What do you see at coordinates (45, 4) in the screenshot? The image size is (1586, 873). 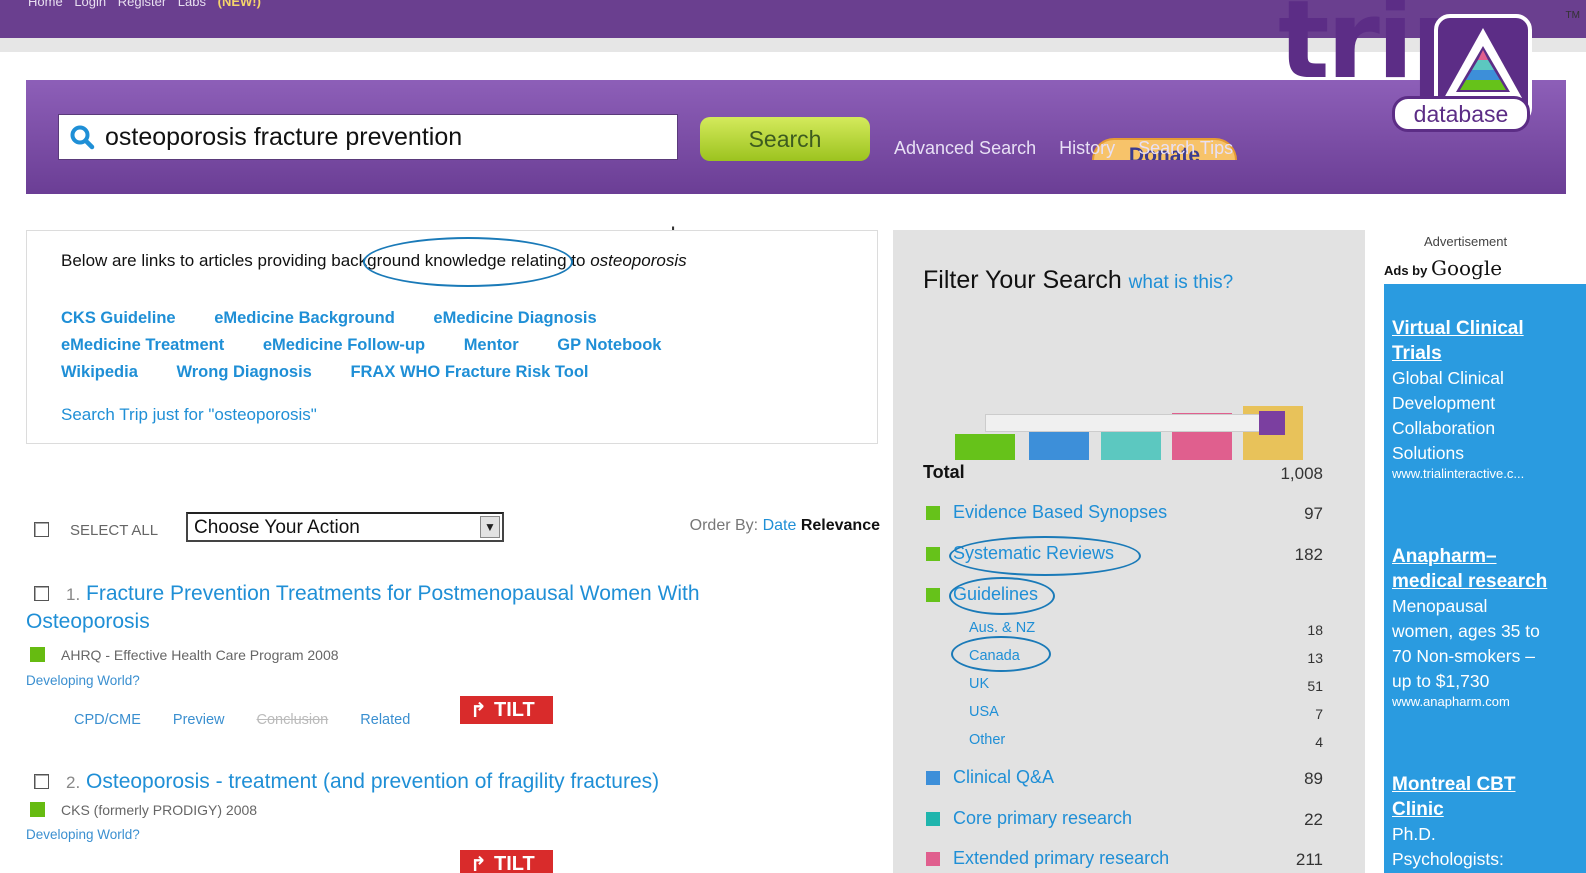 I see `home-link: Home` at bounding box center [45, 4].